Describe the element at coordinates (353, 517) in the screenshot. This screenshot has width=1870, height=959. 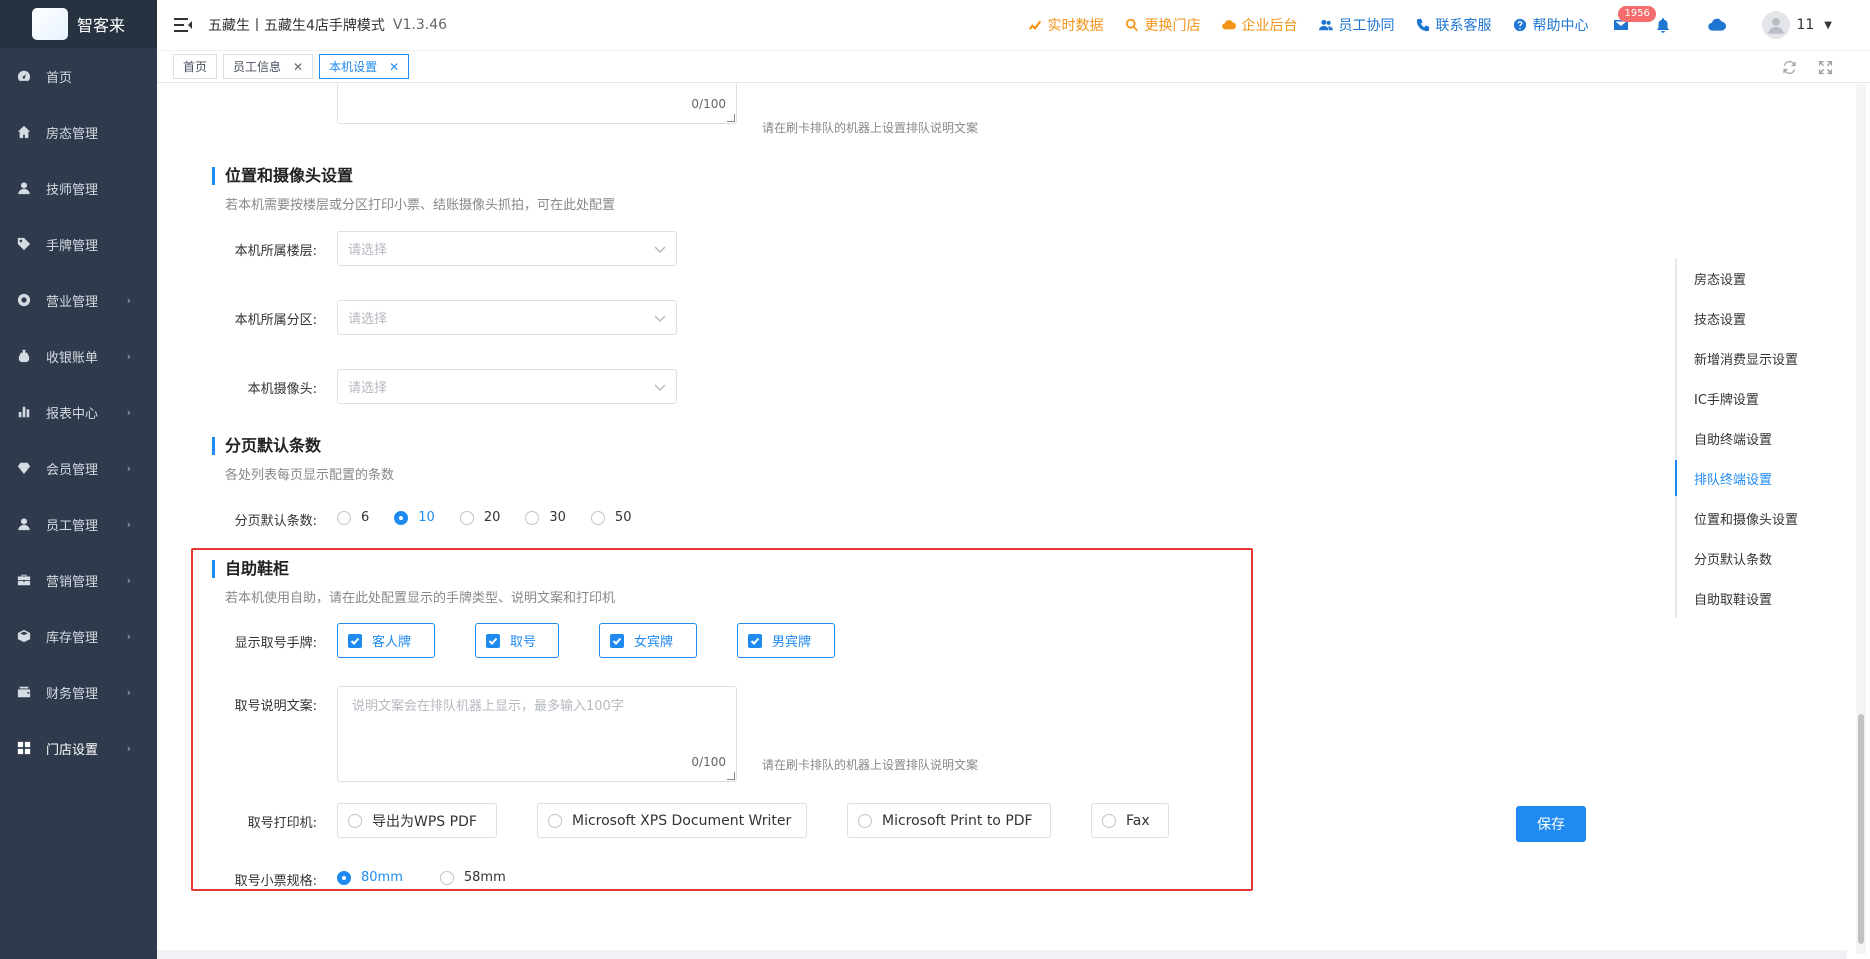
I see `page-size-radio-6: 6` at that location.